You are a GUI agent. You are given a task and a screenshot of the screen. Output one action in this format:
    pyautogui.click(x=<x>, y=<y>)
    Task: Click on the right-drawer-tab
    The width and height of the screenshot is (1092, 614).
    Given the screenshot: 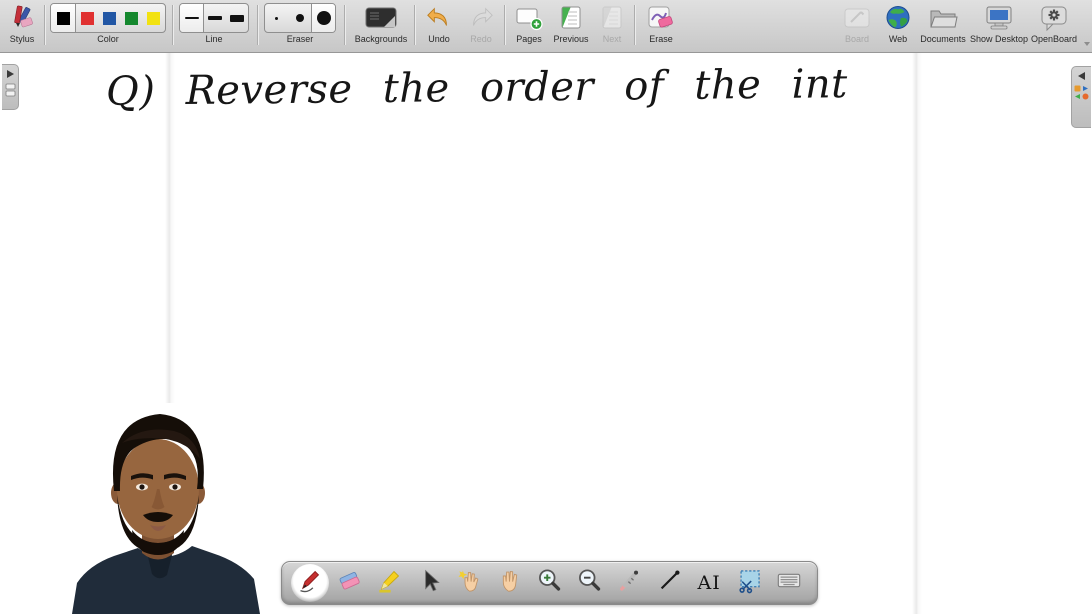 What is the action you would take?
    pyautogui.click(x=1081, y=97)
    